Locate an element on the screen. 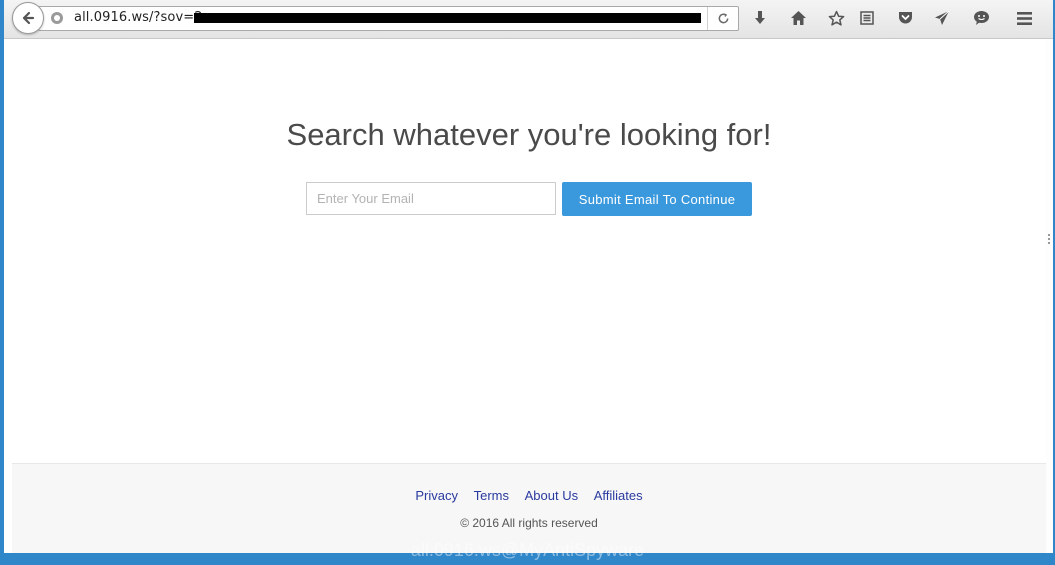  bookmark-star-icon is located at coordinates (836, 18).